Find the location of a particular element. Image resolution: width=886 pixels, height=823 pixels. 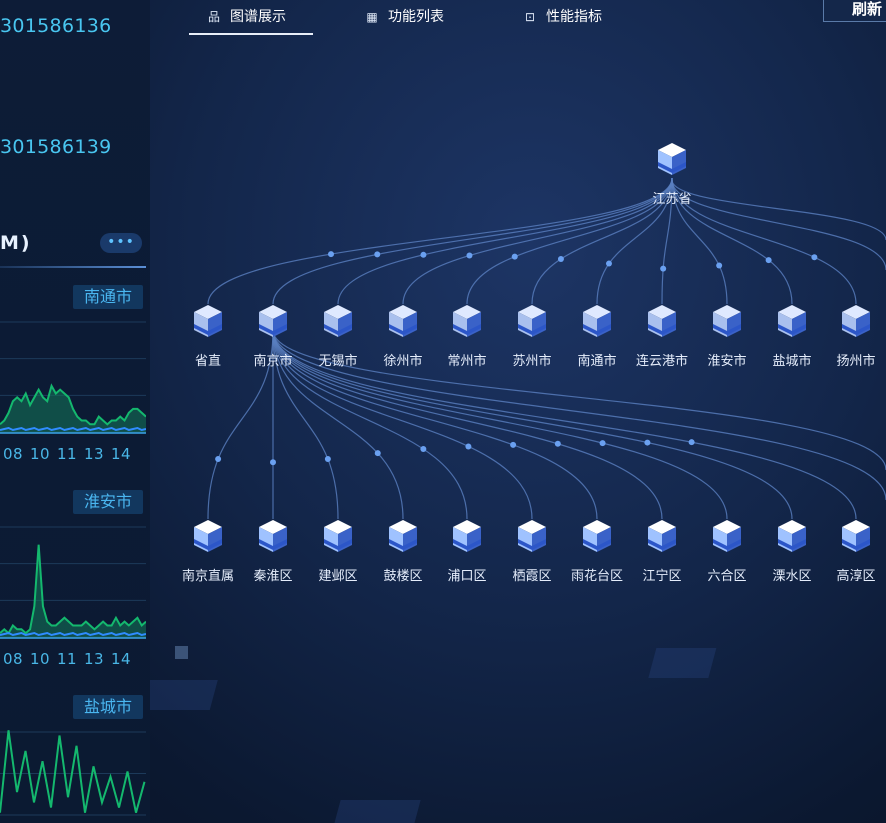

node-district-label: 溧水区 is located at coordinates (791, 574).